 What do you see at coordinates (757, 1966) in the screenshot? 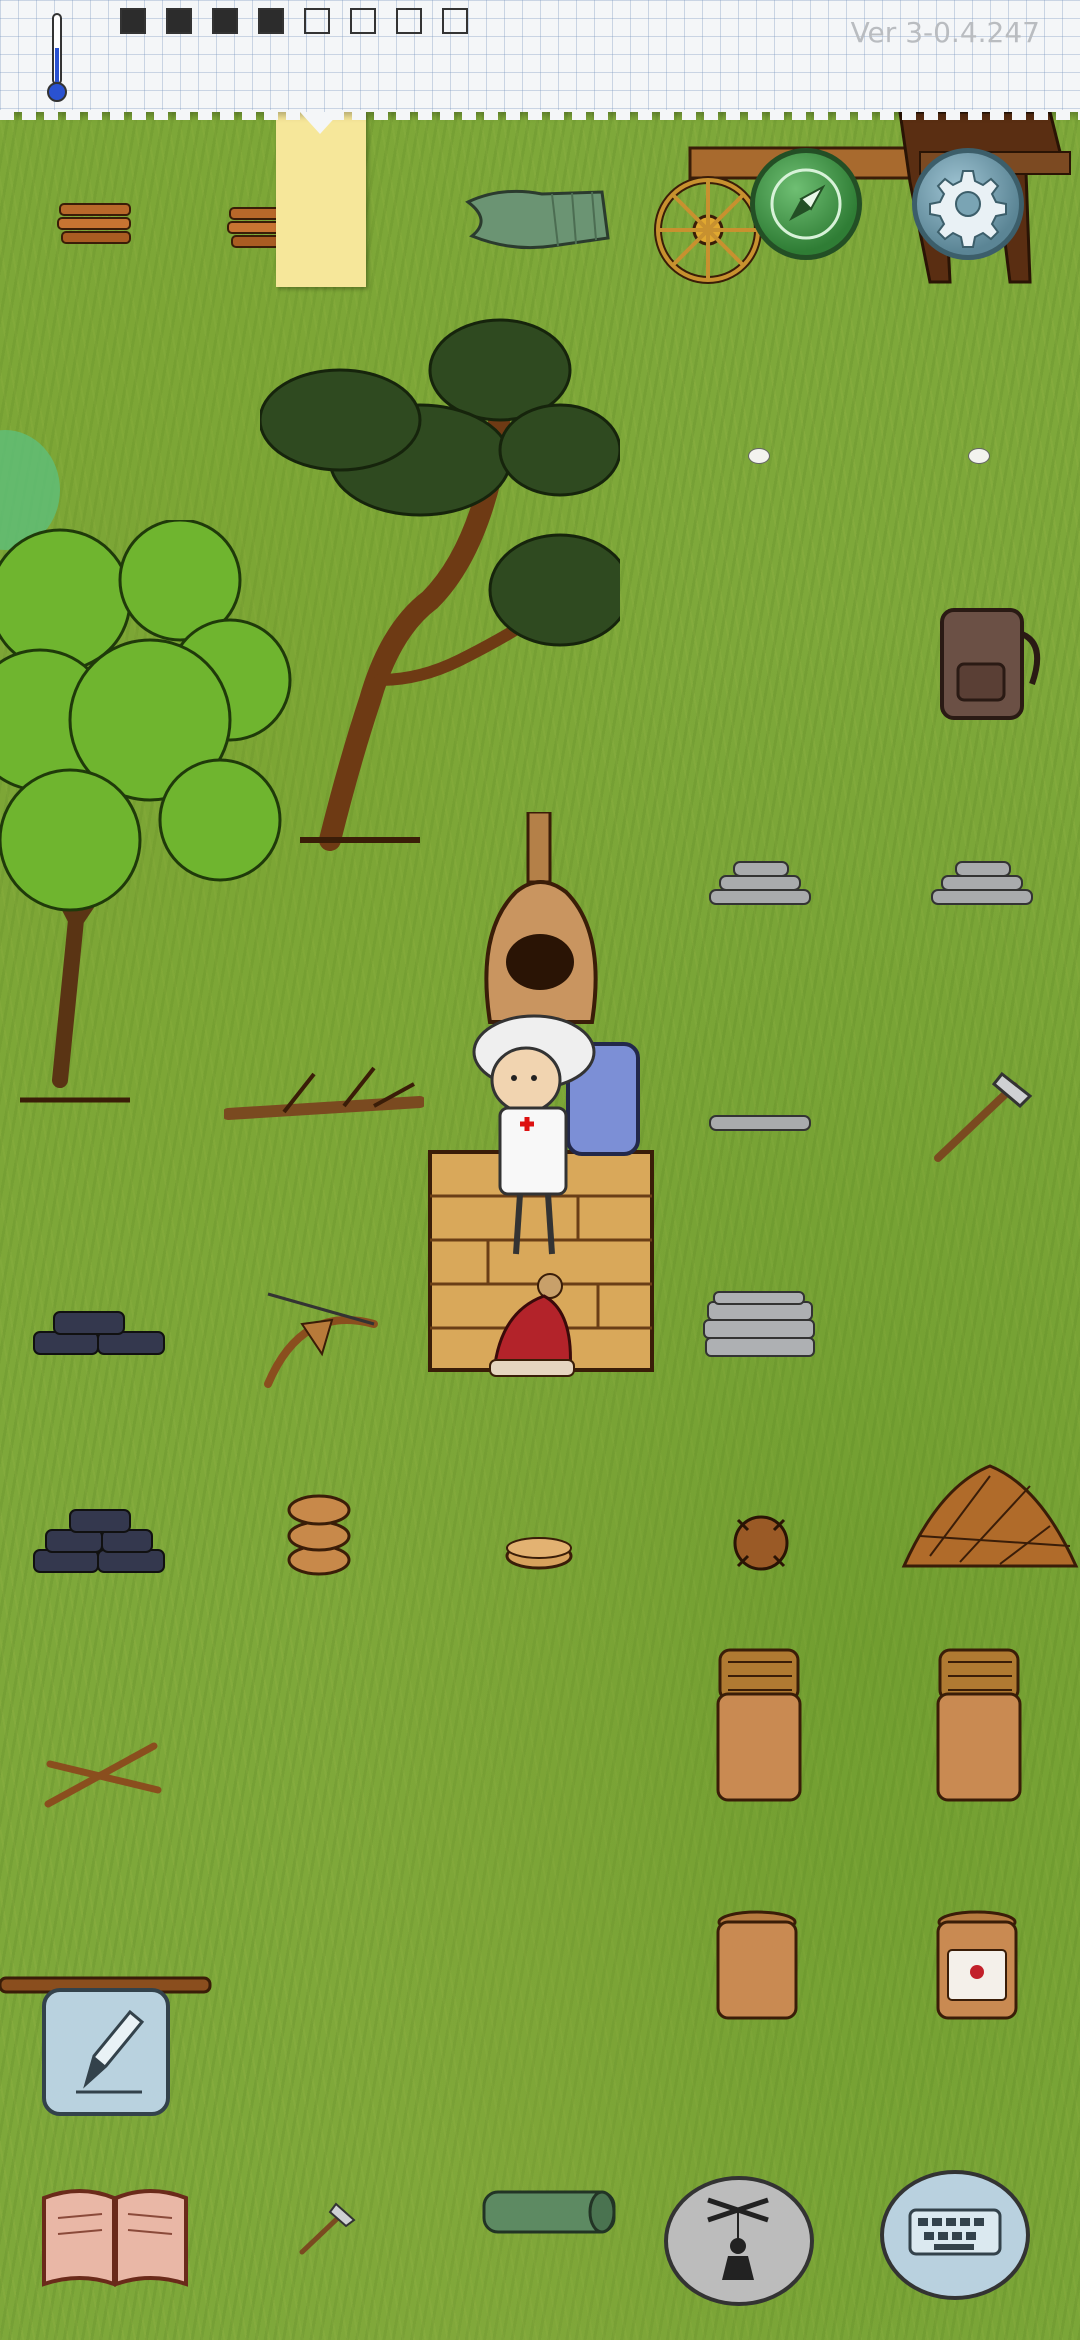
I see `clay-crock` at bounding box center [757, 1966].